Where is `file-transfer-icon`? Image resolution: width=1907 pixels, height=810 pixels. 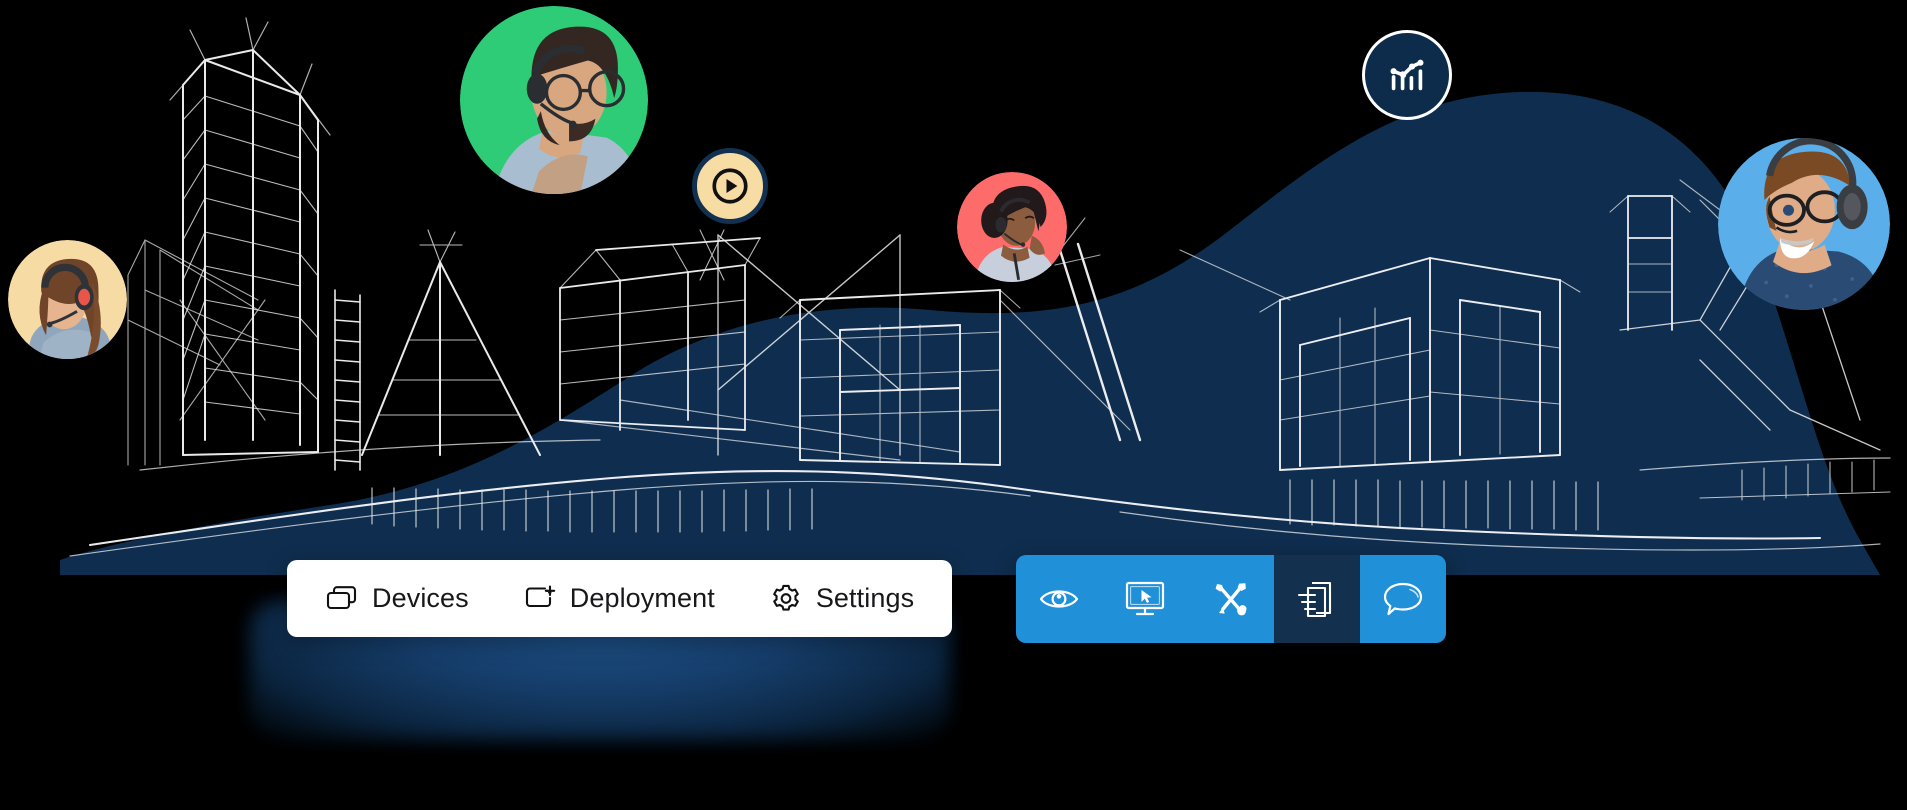 file-transfer-icon is located at coordinates (1314, 599).